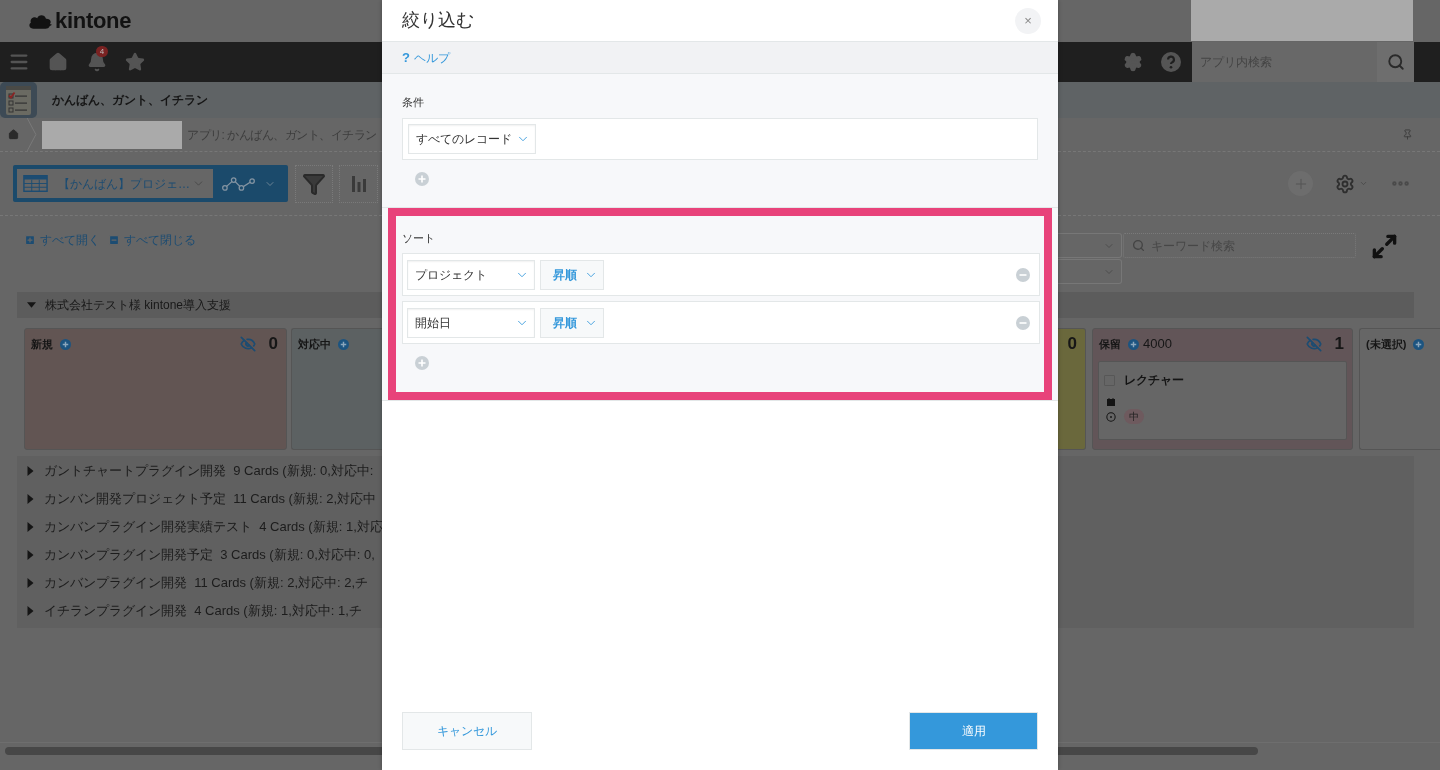 This screenshot has width=1440, height=770. I want to click on settings-dropdown, so click(1351, 183).